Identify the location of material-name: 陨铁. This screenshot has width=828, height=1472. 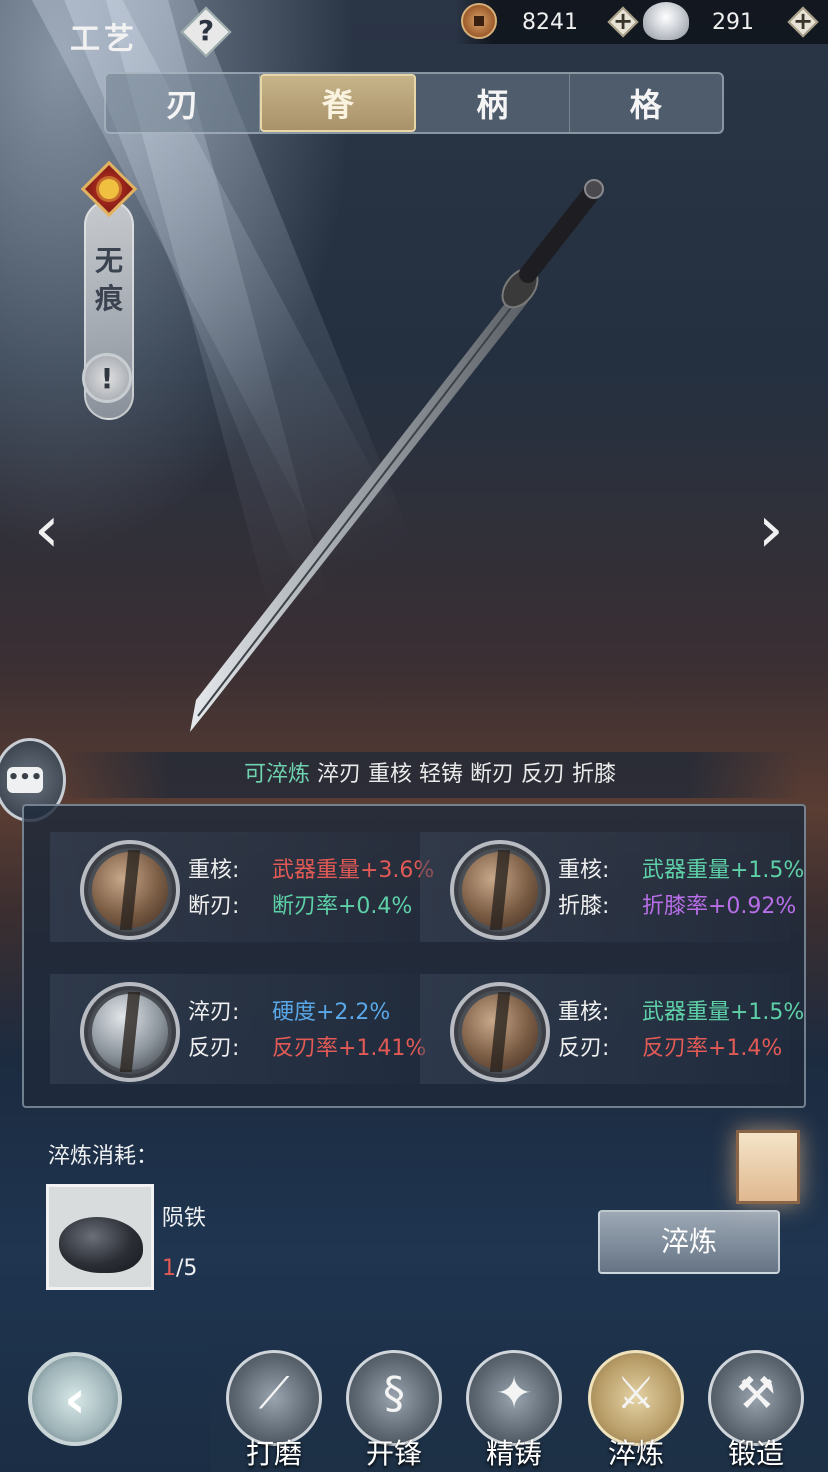
(184, 1218).